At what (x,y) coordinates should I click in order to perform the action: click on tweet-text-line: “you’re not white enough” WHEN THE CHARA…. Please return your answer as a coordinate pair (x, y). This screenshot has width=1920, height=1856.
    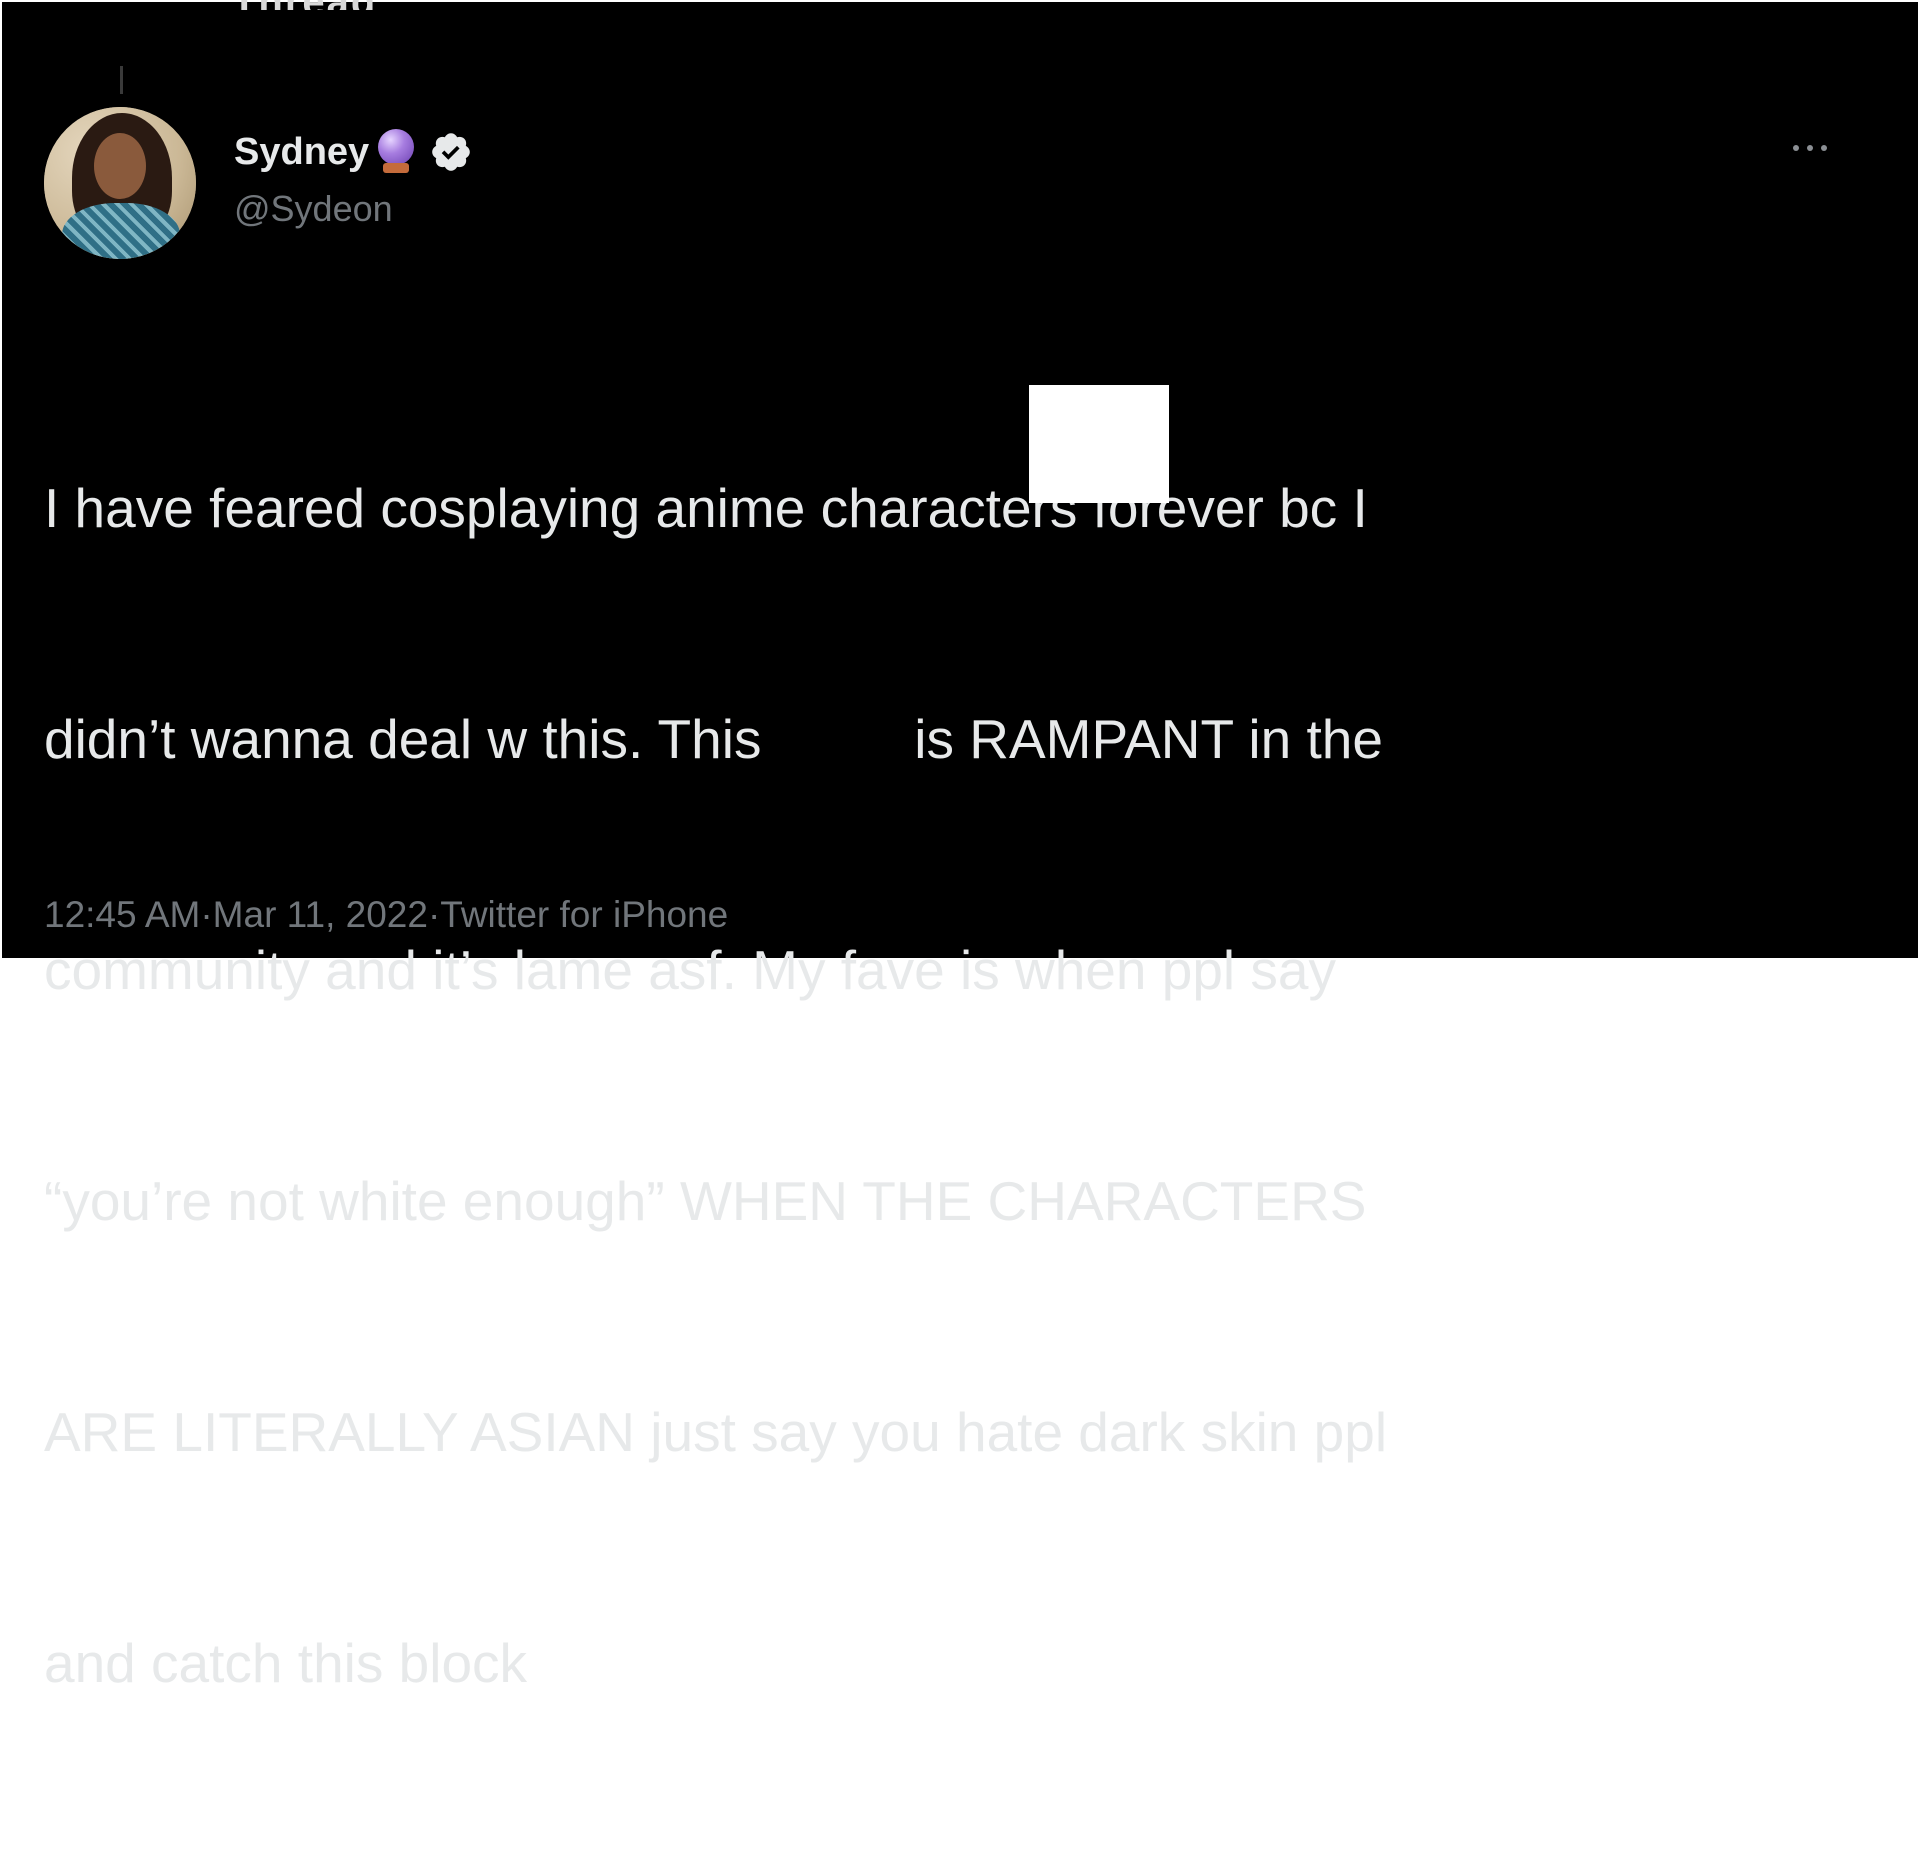
    Looking at the image, I should click on (705, 1201).